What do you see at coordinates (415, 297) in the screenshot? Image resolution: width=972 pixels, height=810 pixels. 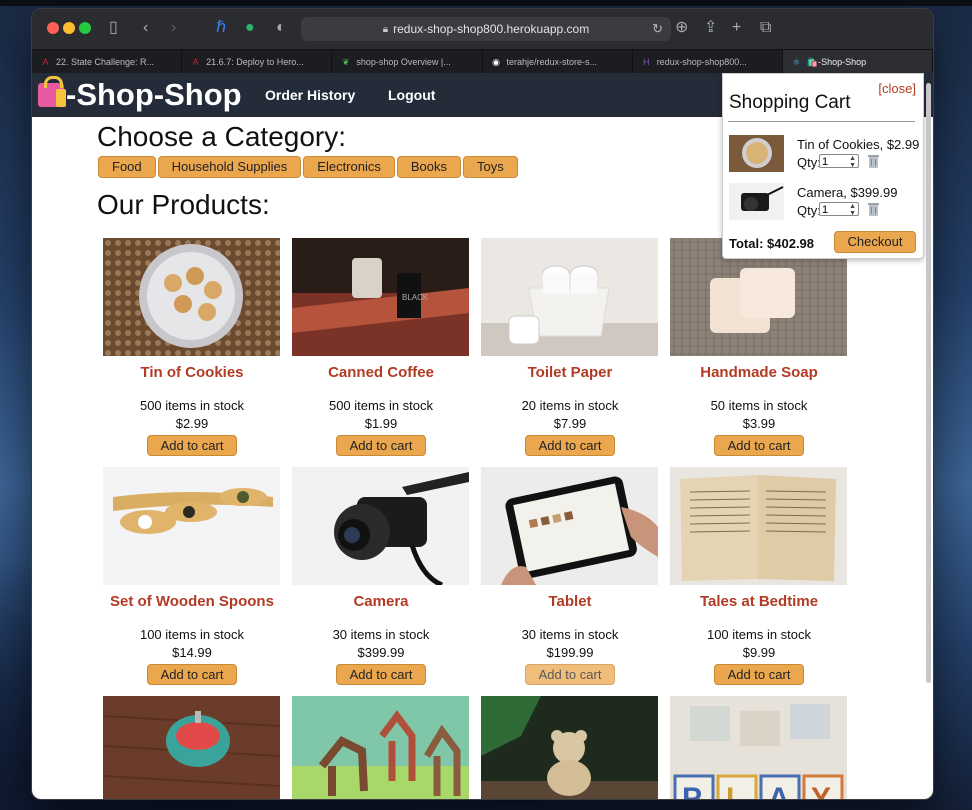 I see `svg-text: BLACK` at bounding box center [415, 297].